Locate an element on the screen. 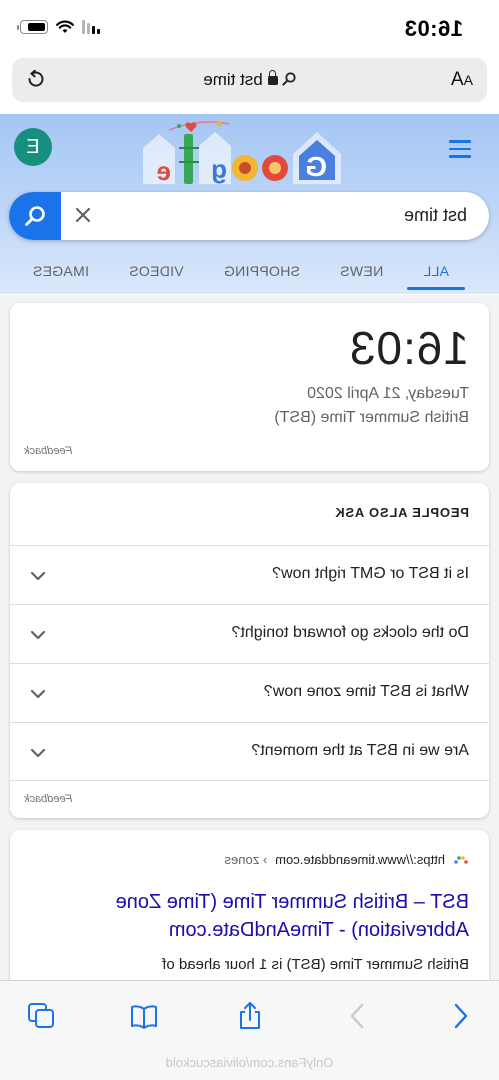  paa-question-text: Are we in BST at the moment? is located at coordinates (360, 750).